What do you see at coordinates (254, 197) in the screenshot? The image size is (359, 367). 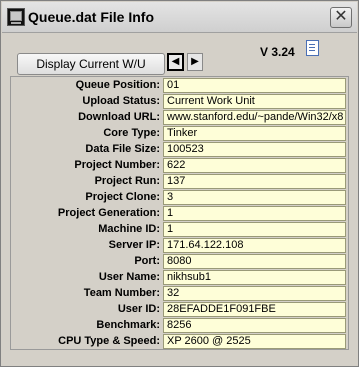 I see `field-value: 3` at bounding box center [254, 197].